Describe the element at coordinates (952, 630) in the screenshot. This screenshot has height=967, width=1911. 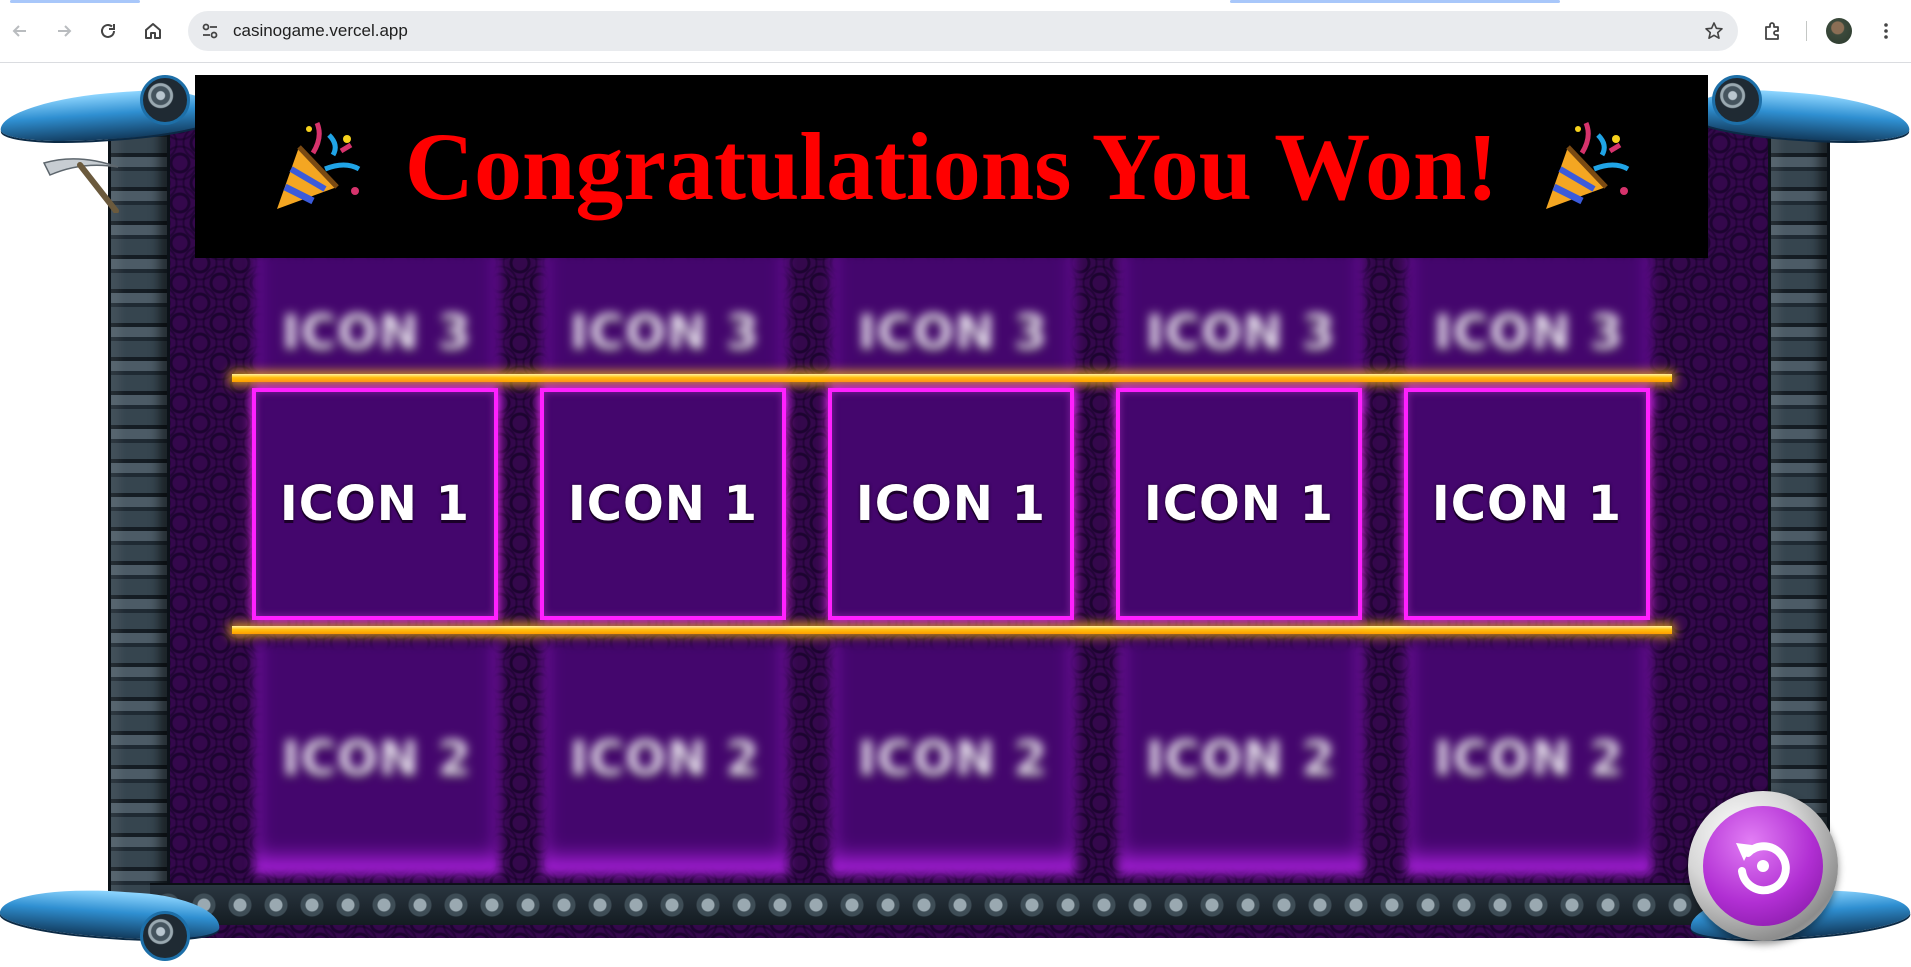
I see `payline-bottom` at that location.